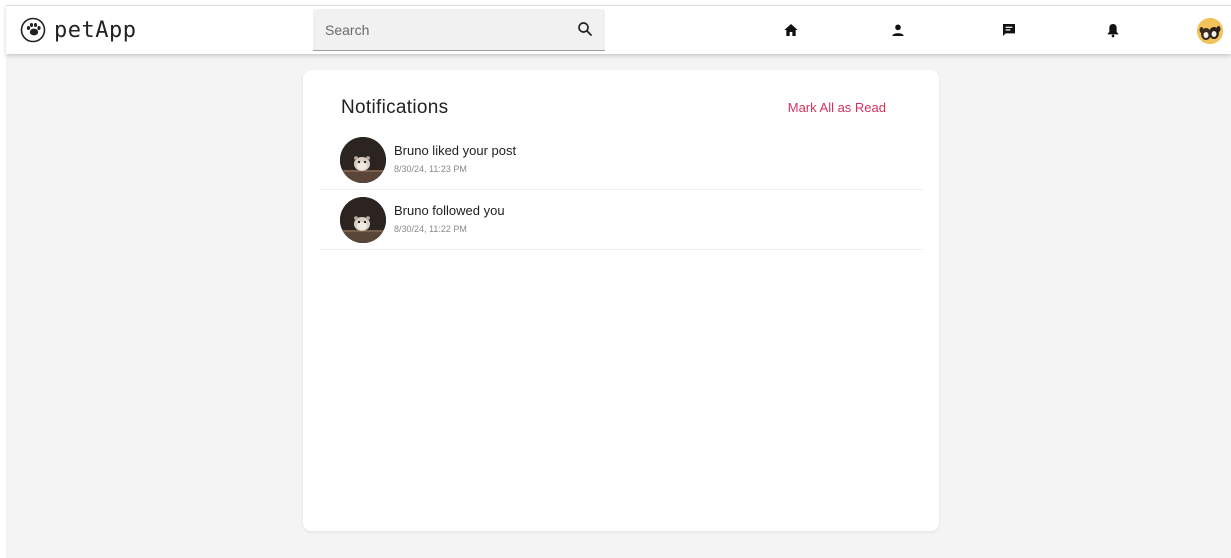  Describe the element at coordinates (430, 229) in the screenshot. I see `notification-time: 8/30/24, 11:22 PM` at that location.